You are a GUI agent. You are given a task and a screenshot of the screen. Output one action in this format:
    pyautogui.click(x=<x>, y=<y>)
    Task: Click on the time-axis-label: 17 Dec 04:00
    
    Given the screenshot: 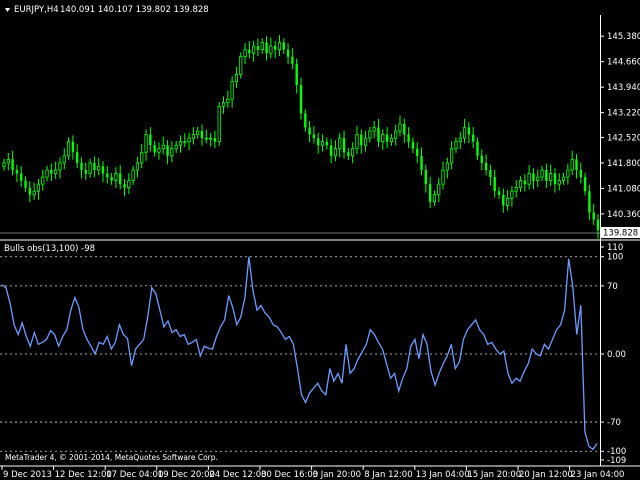 What is the action you would take?
    pyautogui.click(x=134, y=475)
    